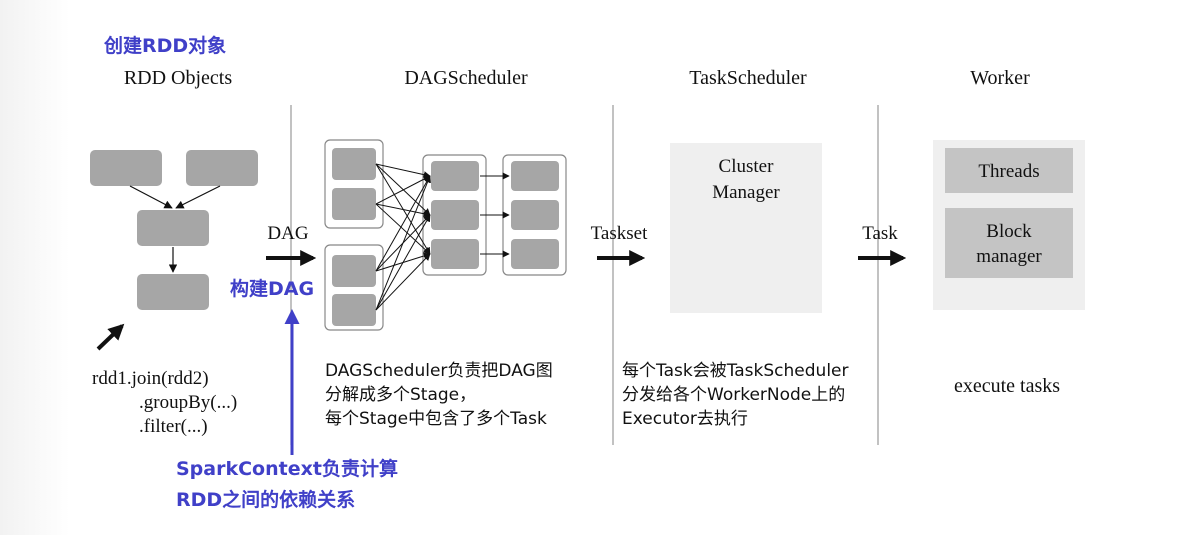 The image size is (1198, 535). Describe the element at coordinates (880, 233) in the screenshot. I see `task-arrow-label: Task` at that location.